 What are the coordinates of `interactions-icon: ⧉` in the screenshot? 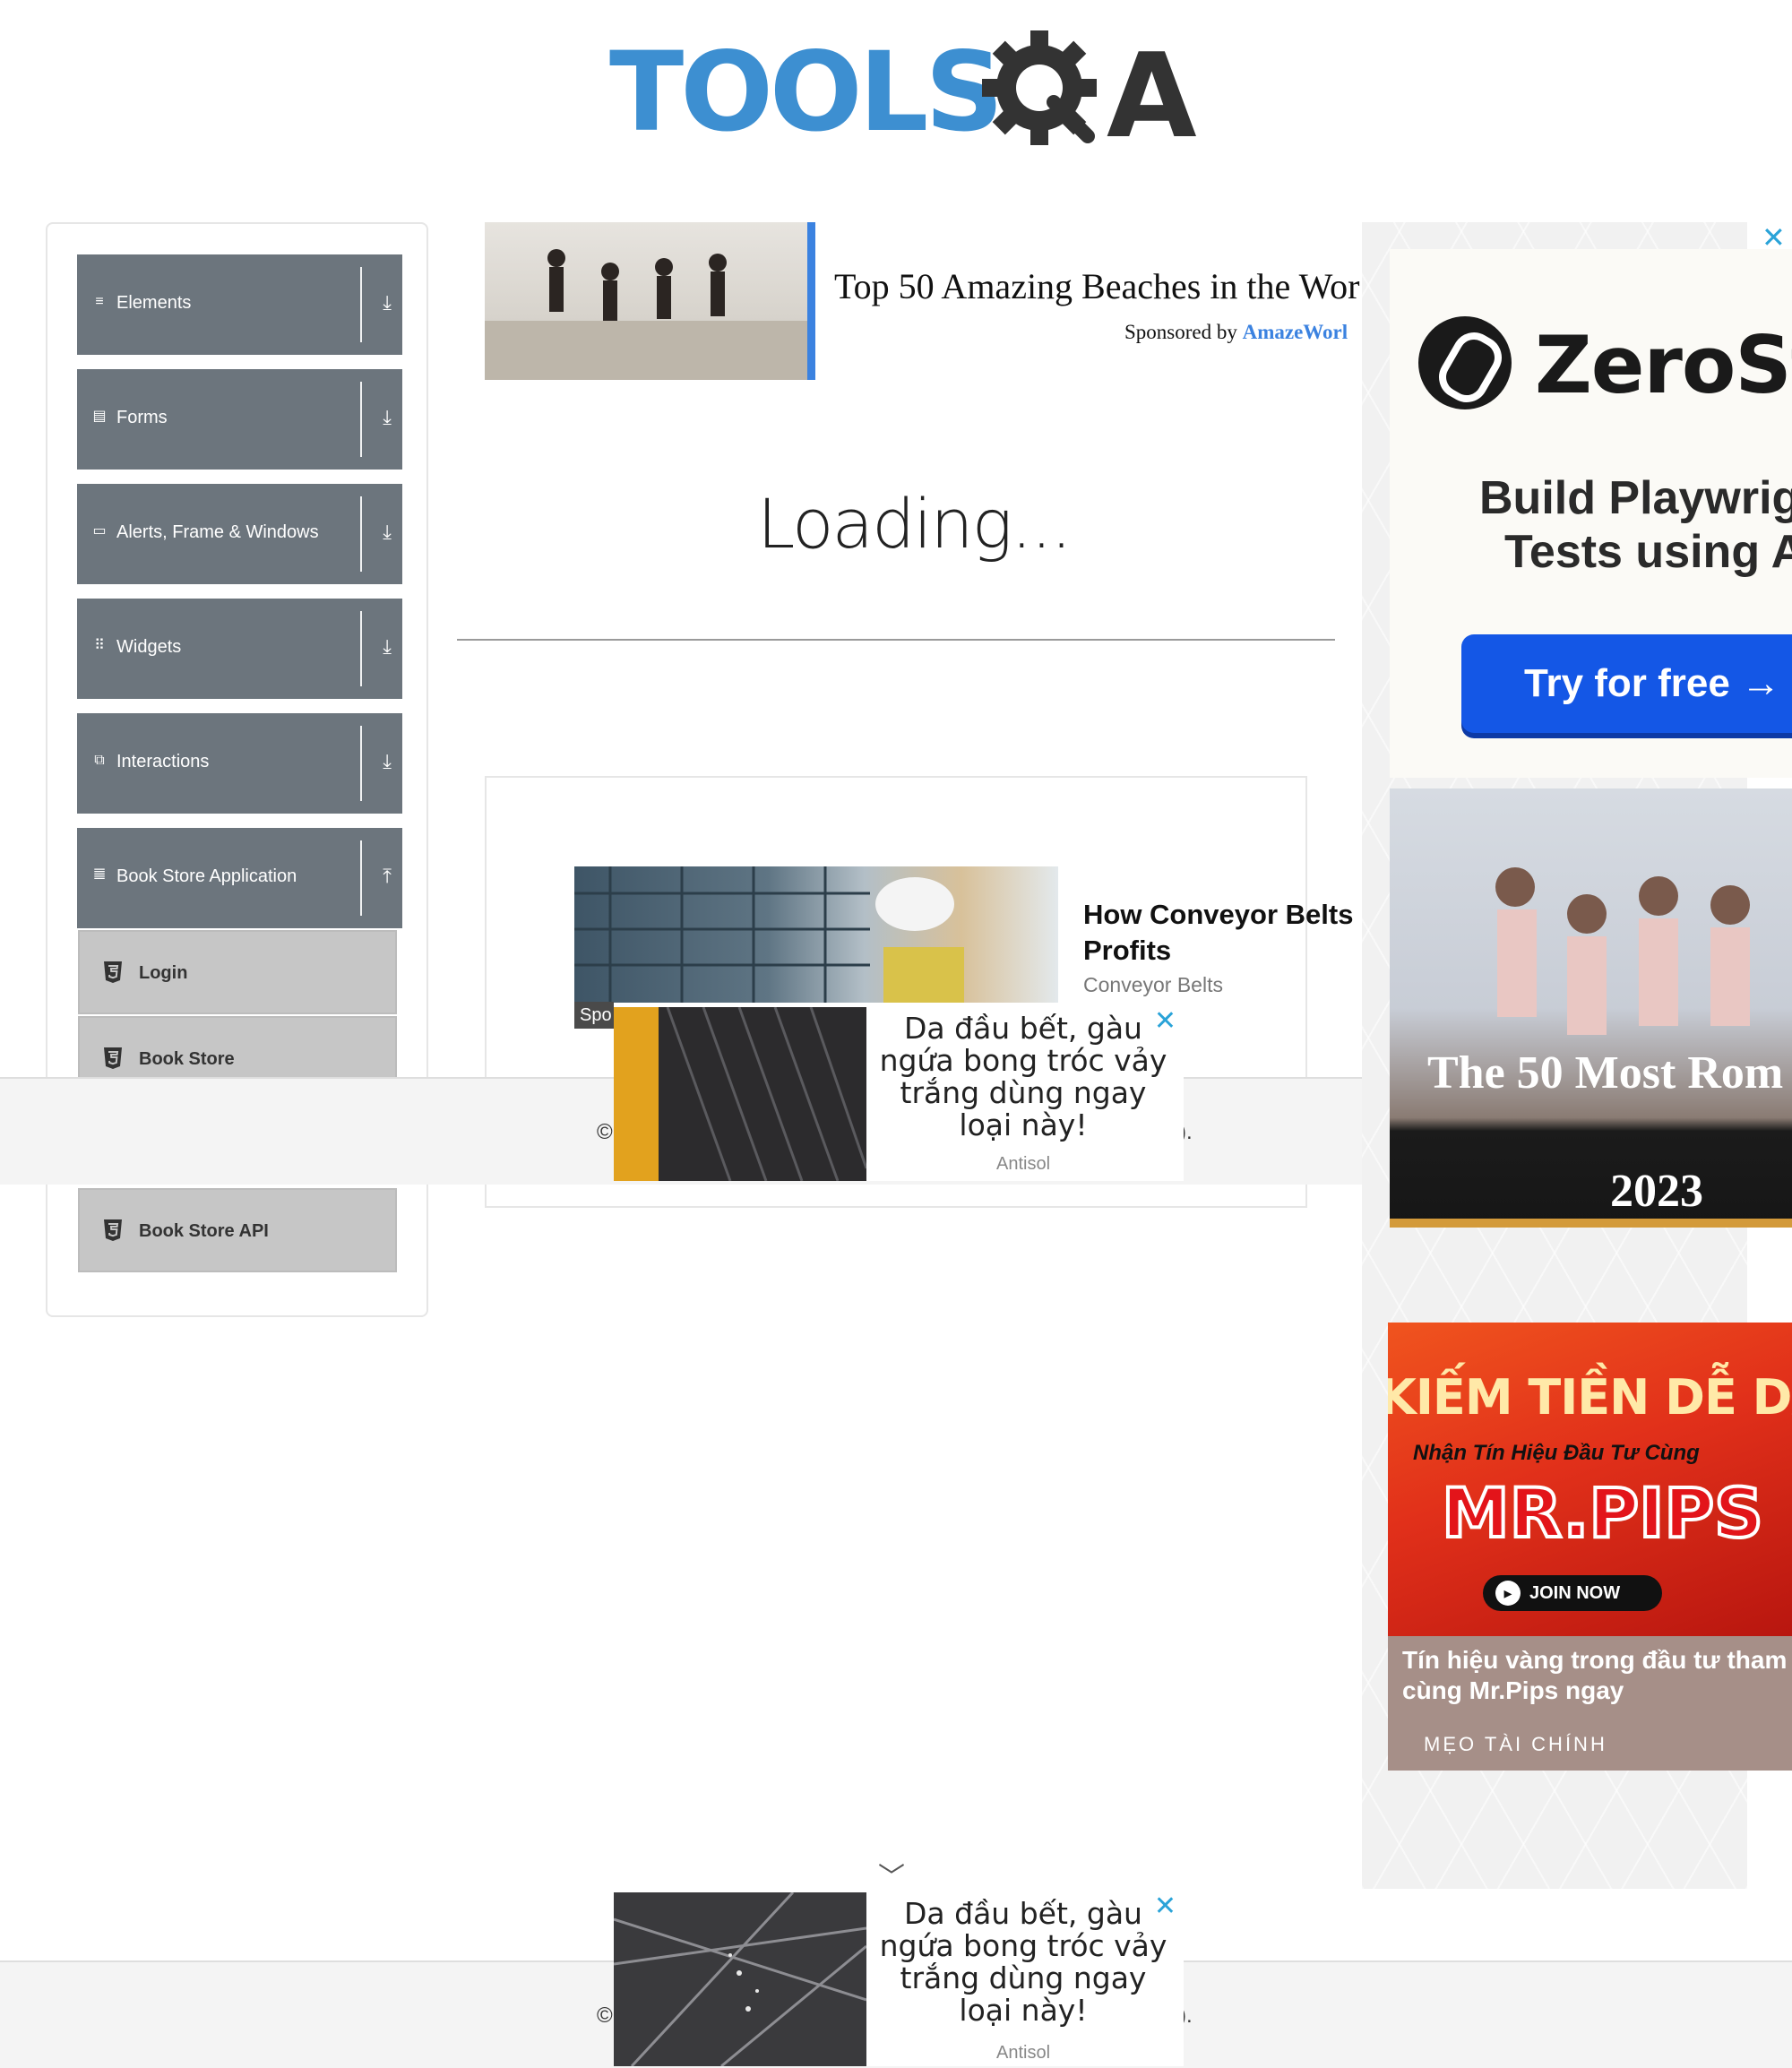 It's located at (100, 760).